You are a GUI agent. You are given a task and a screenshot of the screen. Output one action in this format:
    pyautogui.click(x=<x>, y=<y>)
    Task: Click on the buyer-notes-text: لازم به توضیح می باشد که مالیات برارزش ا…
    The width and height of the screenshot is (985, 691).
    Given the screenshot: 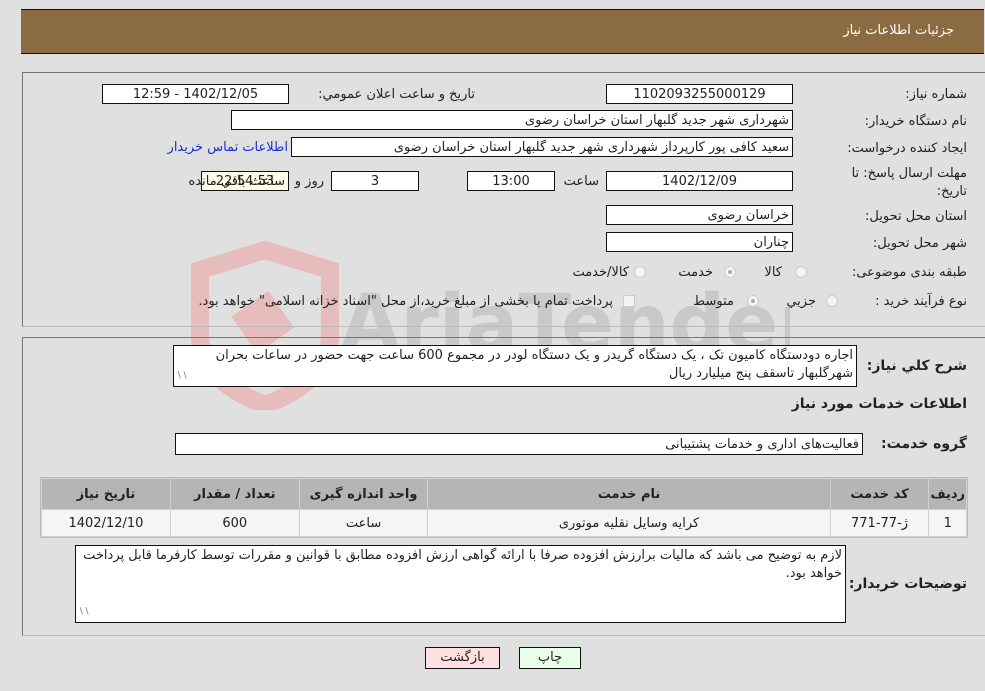 What is the action you would take?
    pyautogui.click(x=462, y=564)
    